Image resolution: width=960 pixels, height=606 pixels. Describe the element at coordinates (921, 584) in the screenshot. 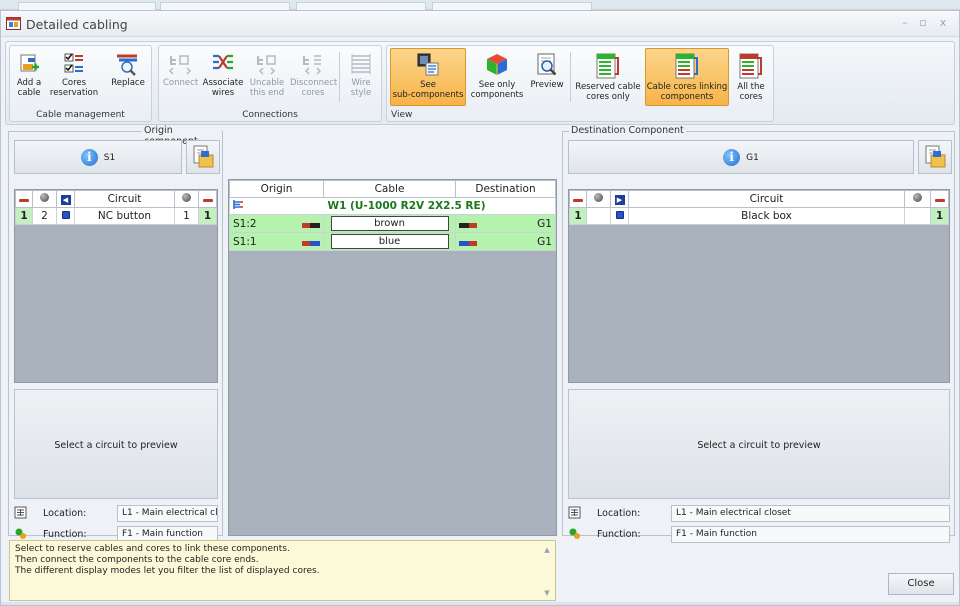

I see `close-button: Close` at that location.